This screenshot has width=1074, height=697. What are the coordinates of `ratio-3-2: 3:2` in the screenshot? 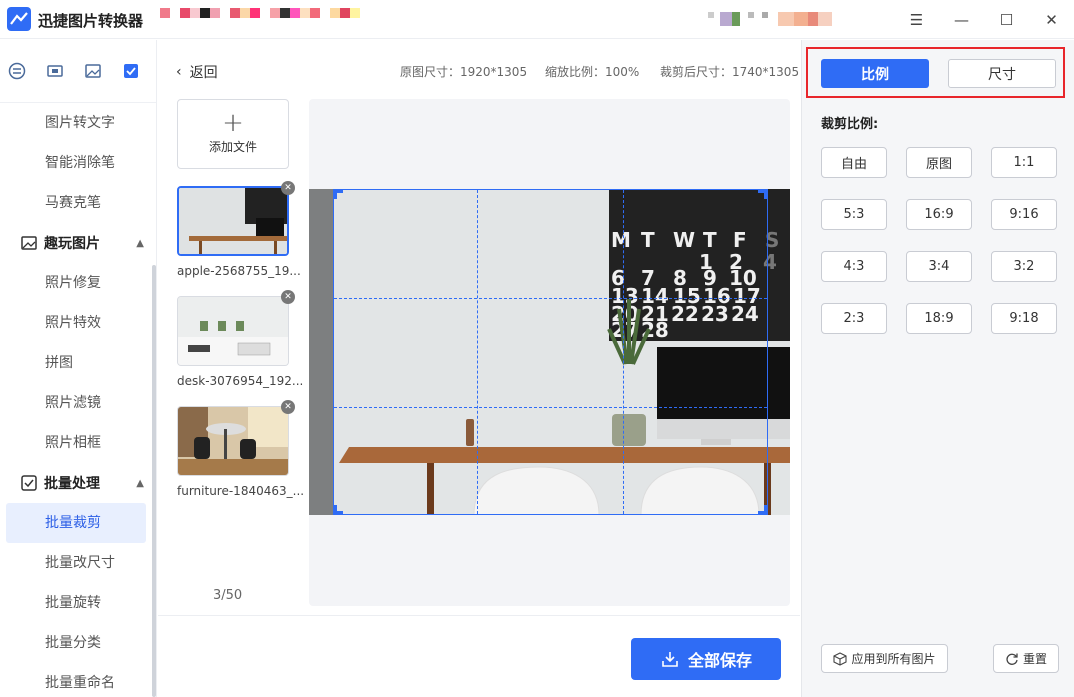 It's located at (1024, 266).